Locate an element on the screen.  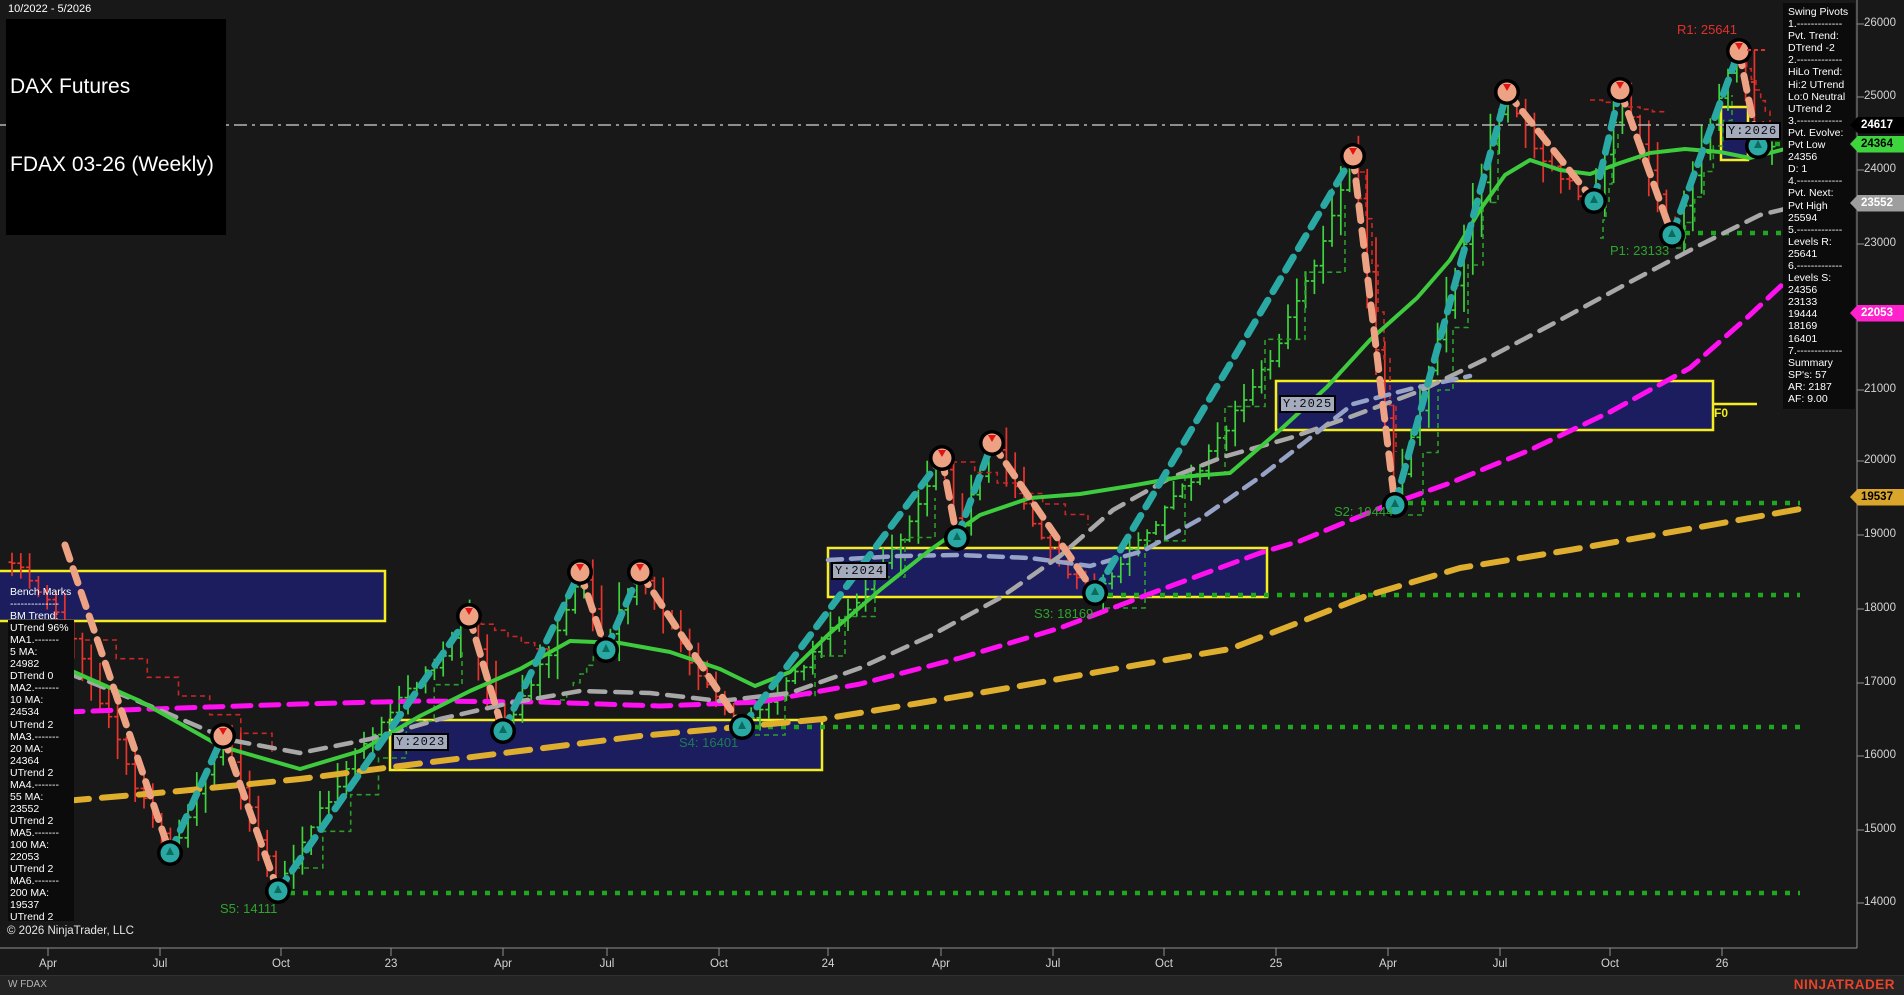
price-badge-last-price: 24617 is located at coordinates (1877, 125).